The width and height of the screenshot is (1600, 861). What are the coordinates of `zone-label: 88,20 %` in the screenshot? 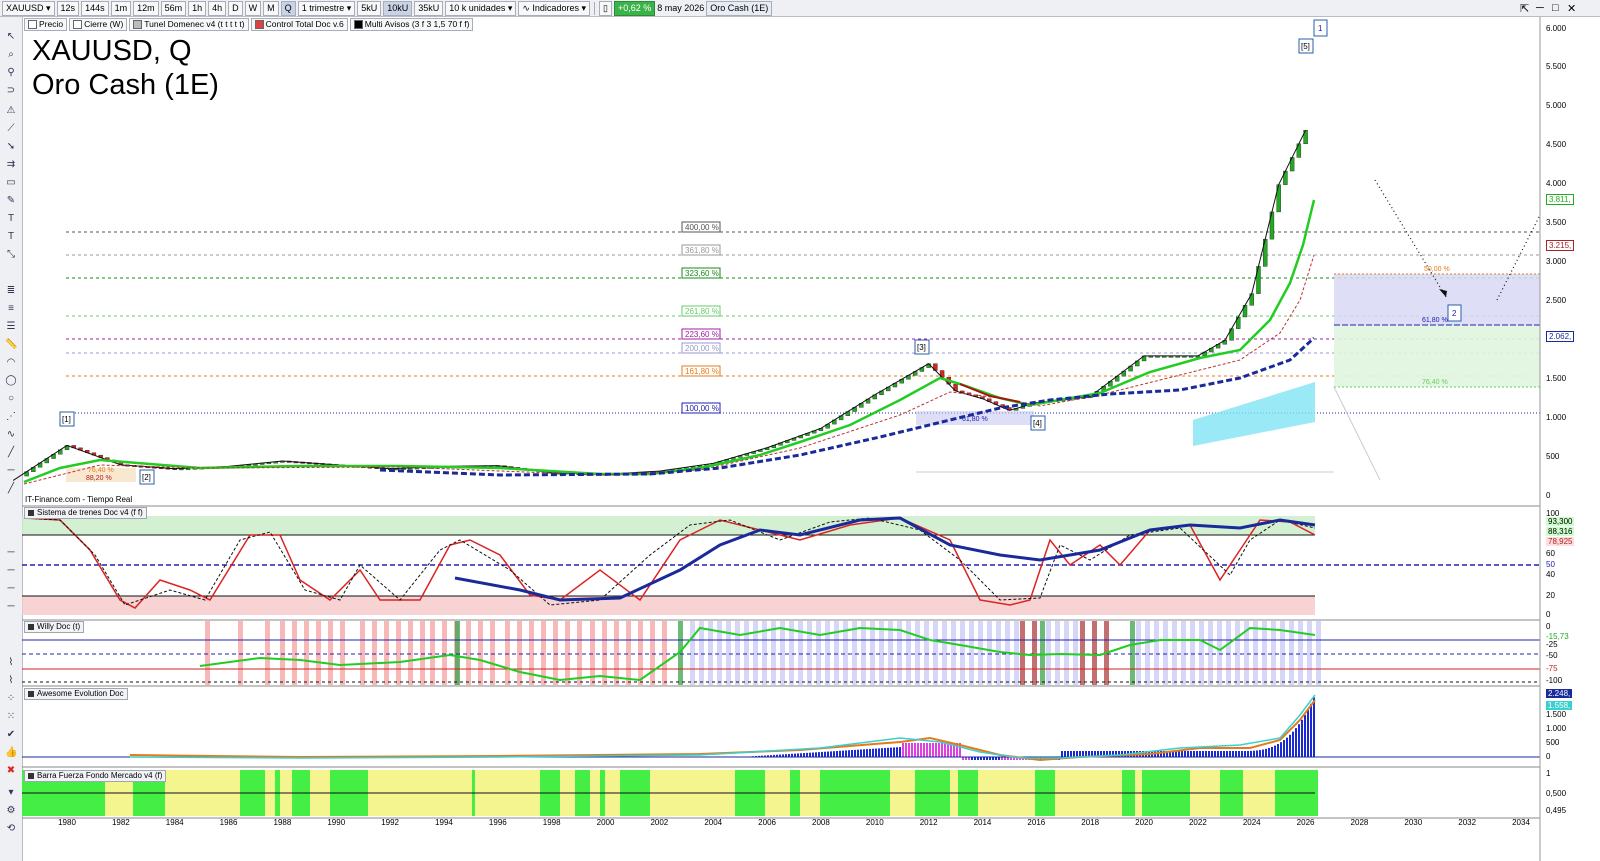 It's located at (99, 478).